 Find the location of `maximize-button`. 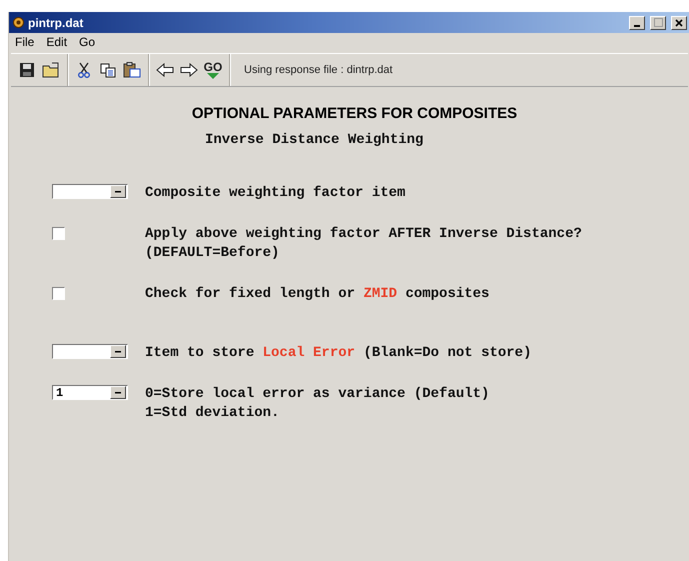

maximize-button is located at coordinates (658, 23).